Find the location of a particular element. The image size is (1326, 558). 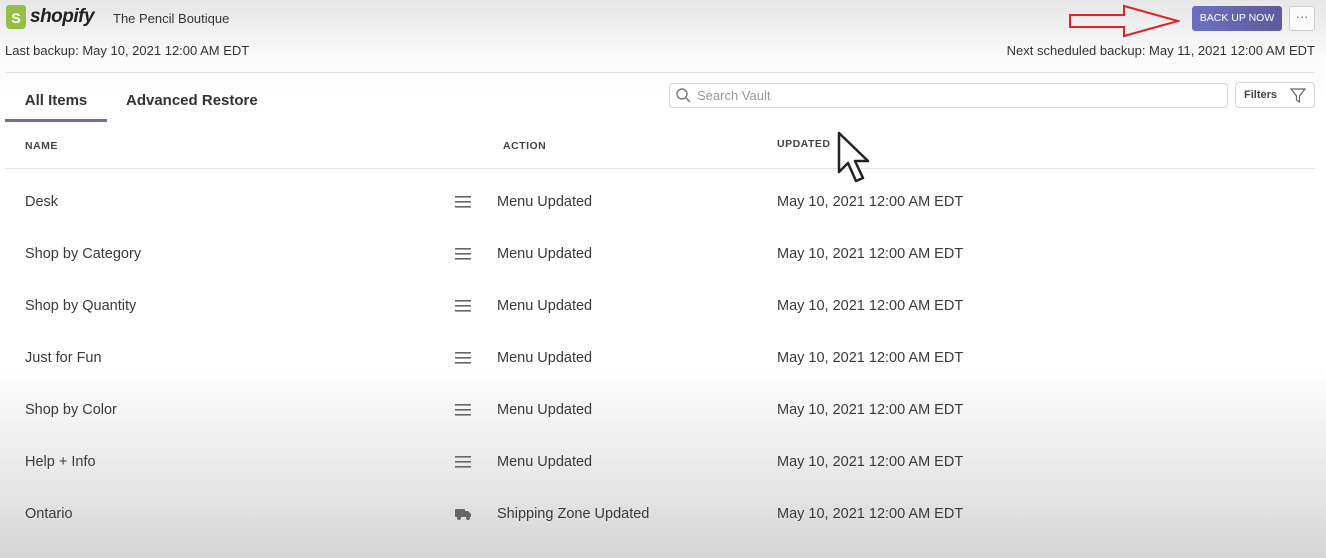

store-name: The Pencil Boutique is located at coordinates (171, 18).